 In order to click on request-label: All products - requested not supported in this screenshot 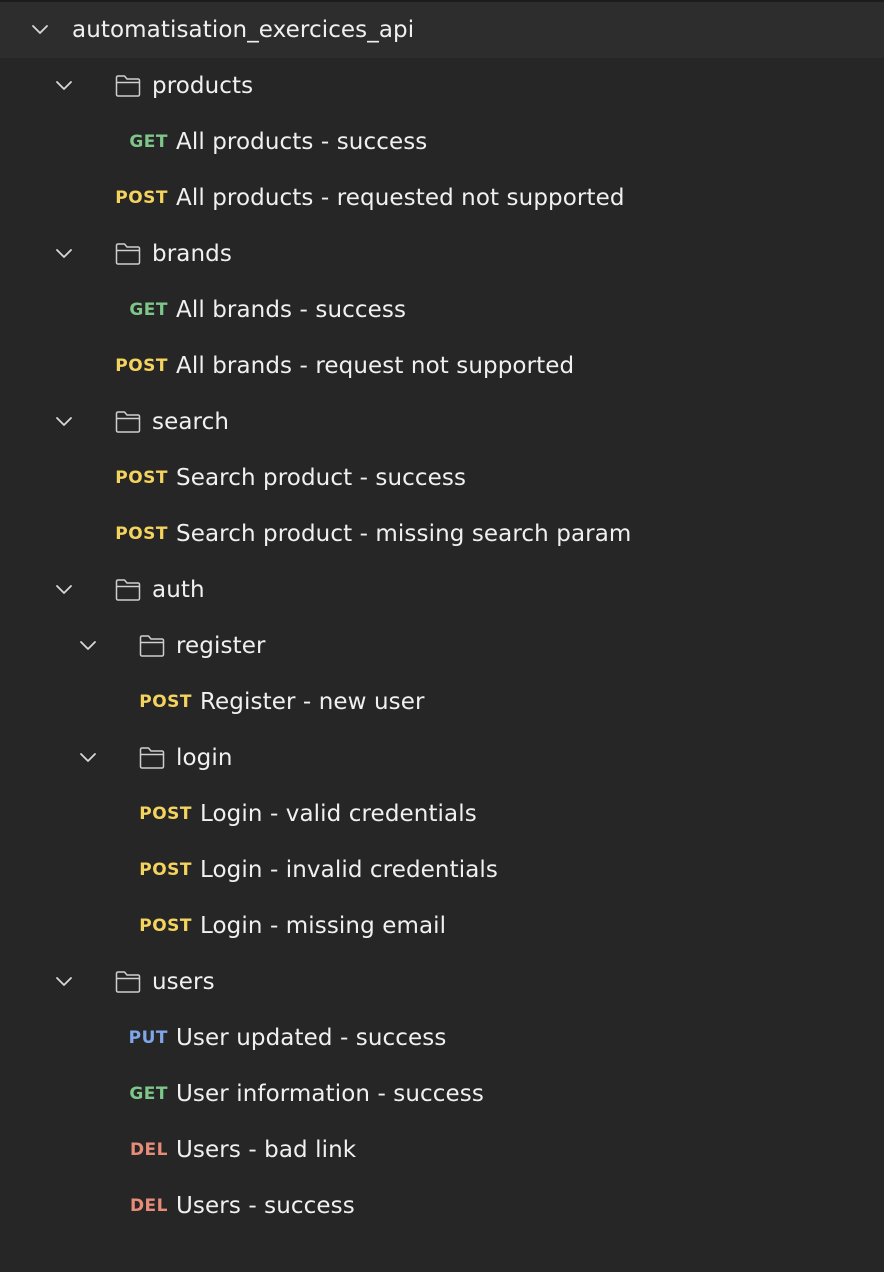, I will do `click(400, 198)`.